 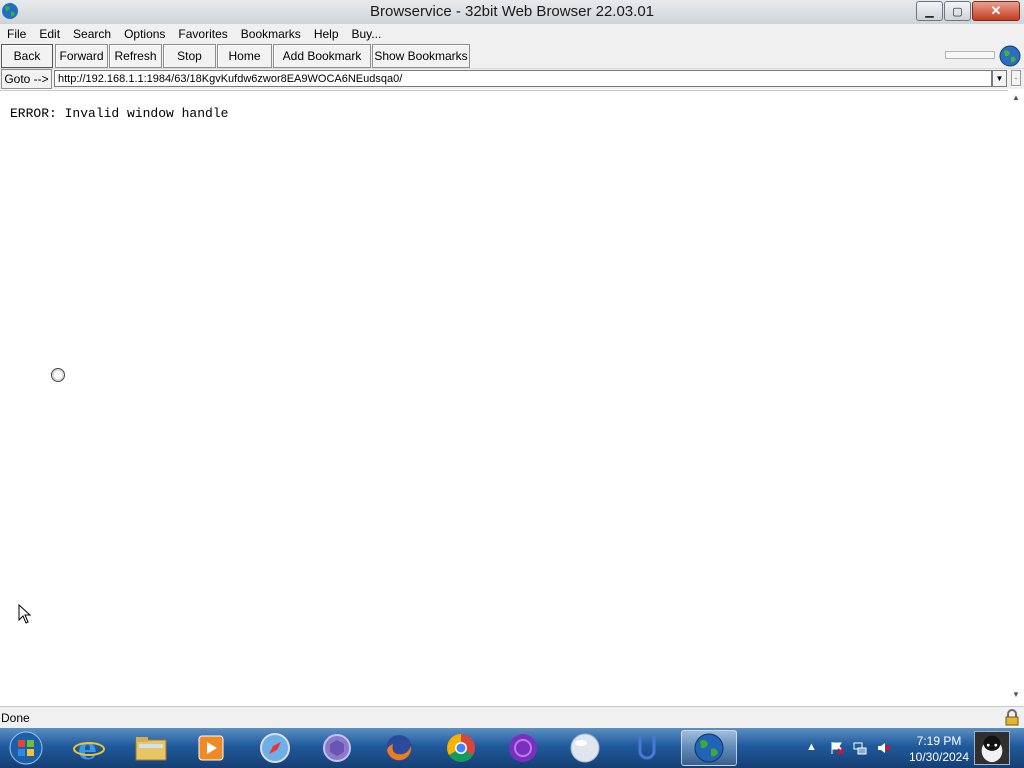 I want to click on menu-help: Help, so click(x=326, y=34).